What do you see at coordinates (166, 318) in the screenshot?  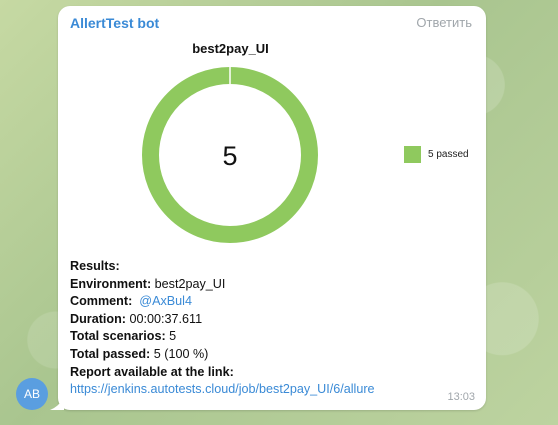 I see `duration-value: 00:00:37.611` at bounding box center [166, 318].